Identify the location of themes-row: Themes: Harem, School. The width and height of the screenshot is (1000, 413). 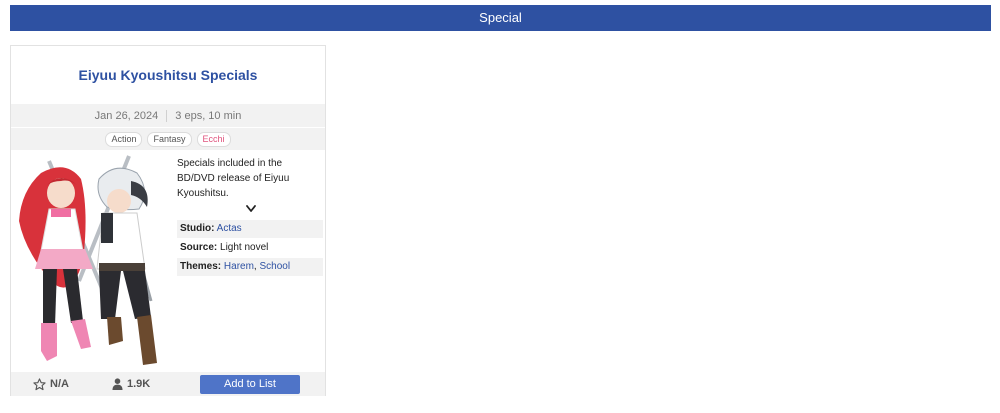
(250, 267).